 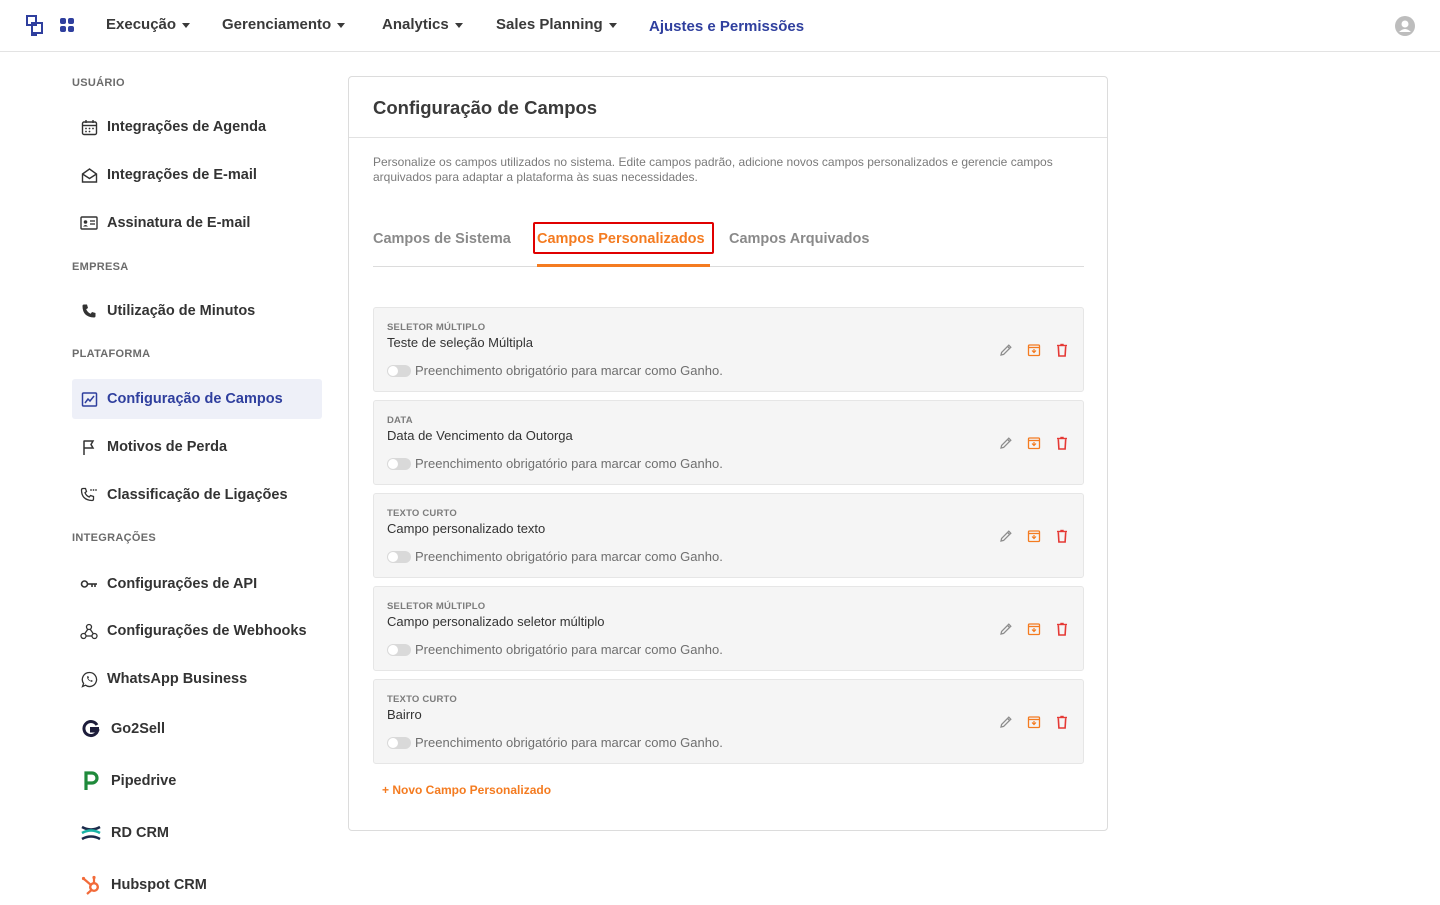 I want to click on app-logo-icon, so click(x=35, y=26).